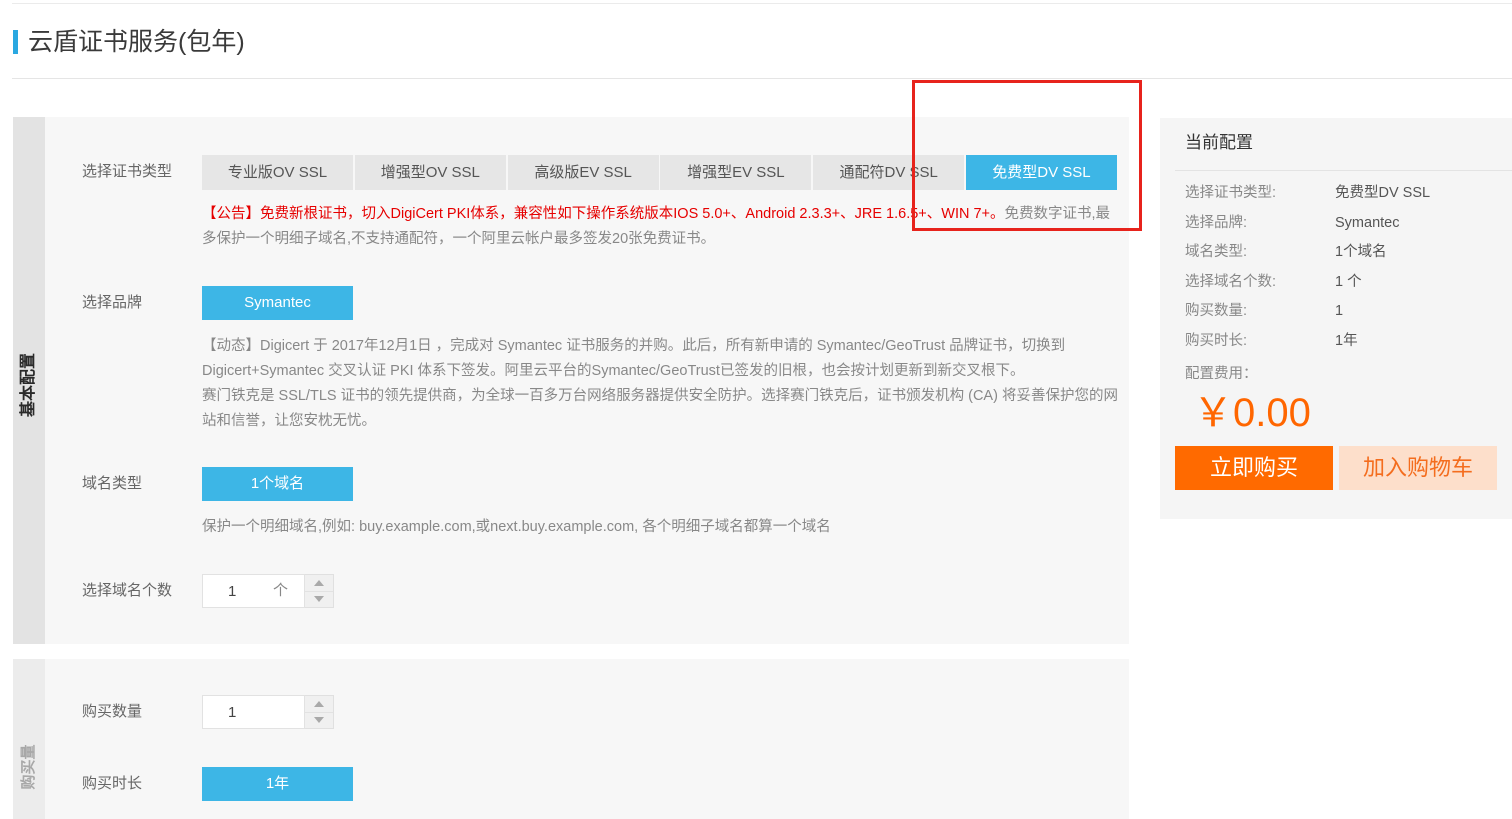  What do you see at coordinates (1041, 172) in the screenshot?
I see `cert-type-option-free-dv: 免费型DV SSL` at bounding box center [1041, 172].